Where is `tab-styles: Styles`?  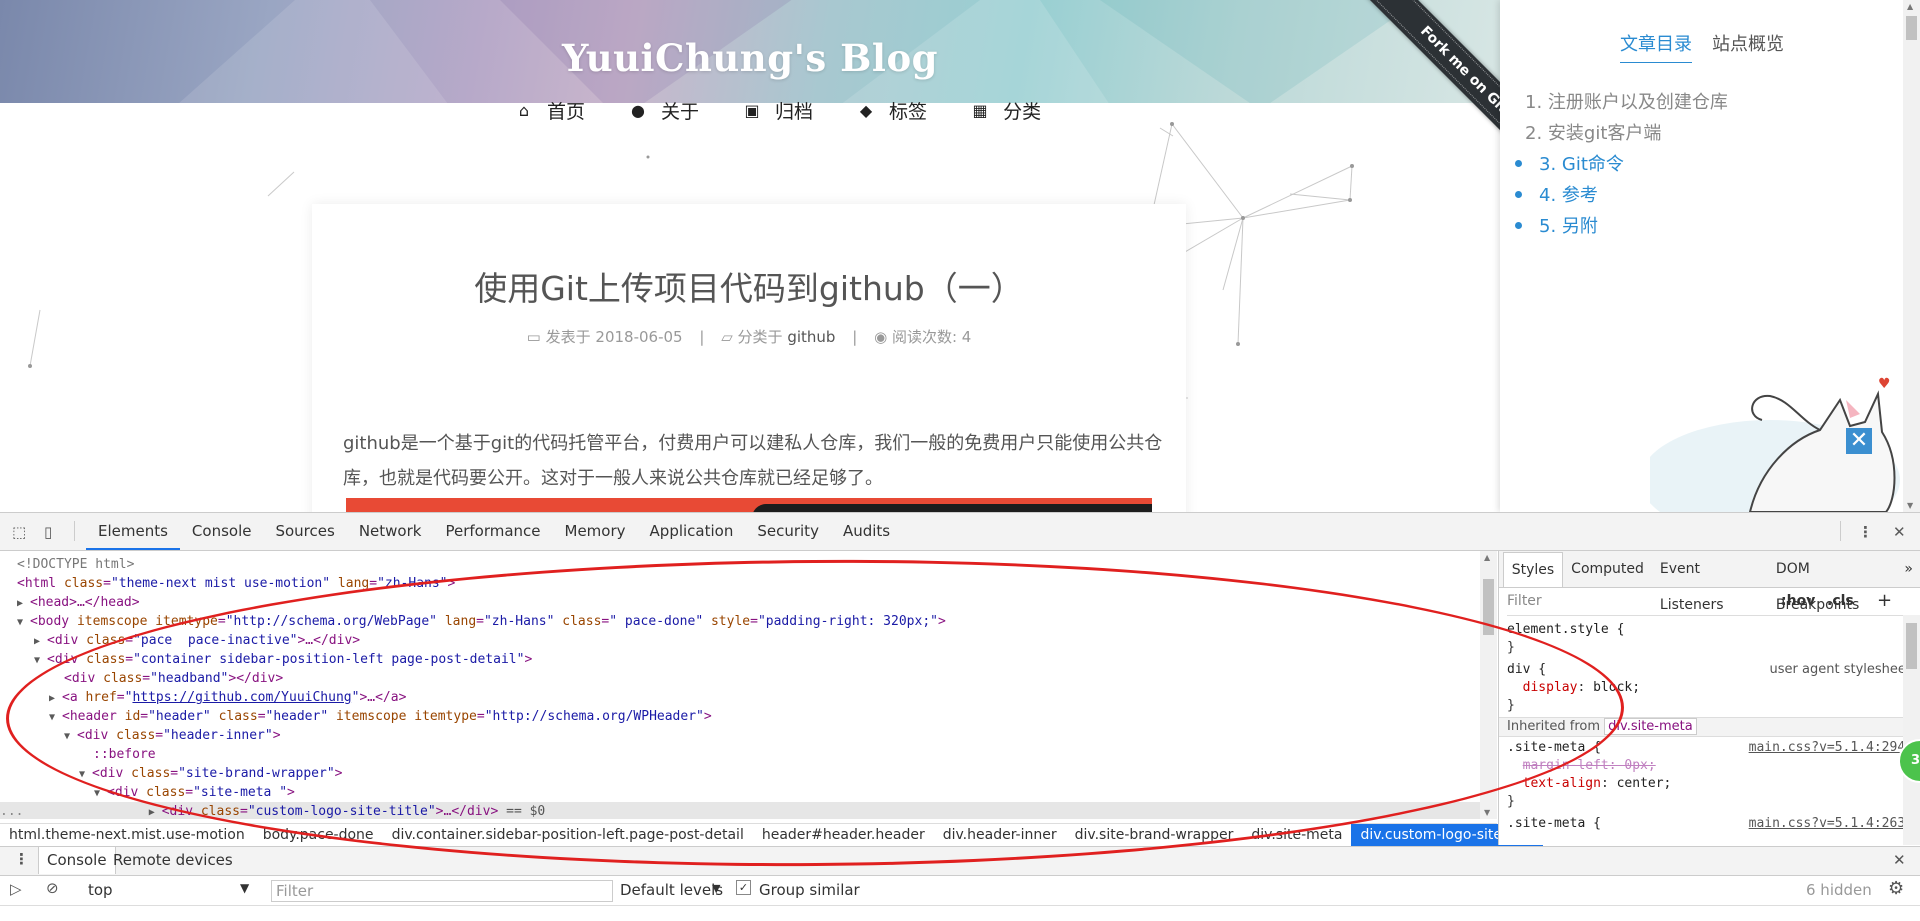
tab-styles: Styles is located at coordinates (1533, 569).